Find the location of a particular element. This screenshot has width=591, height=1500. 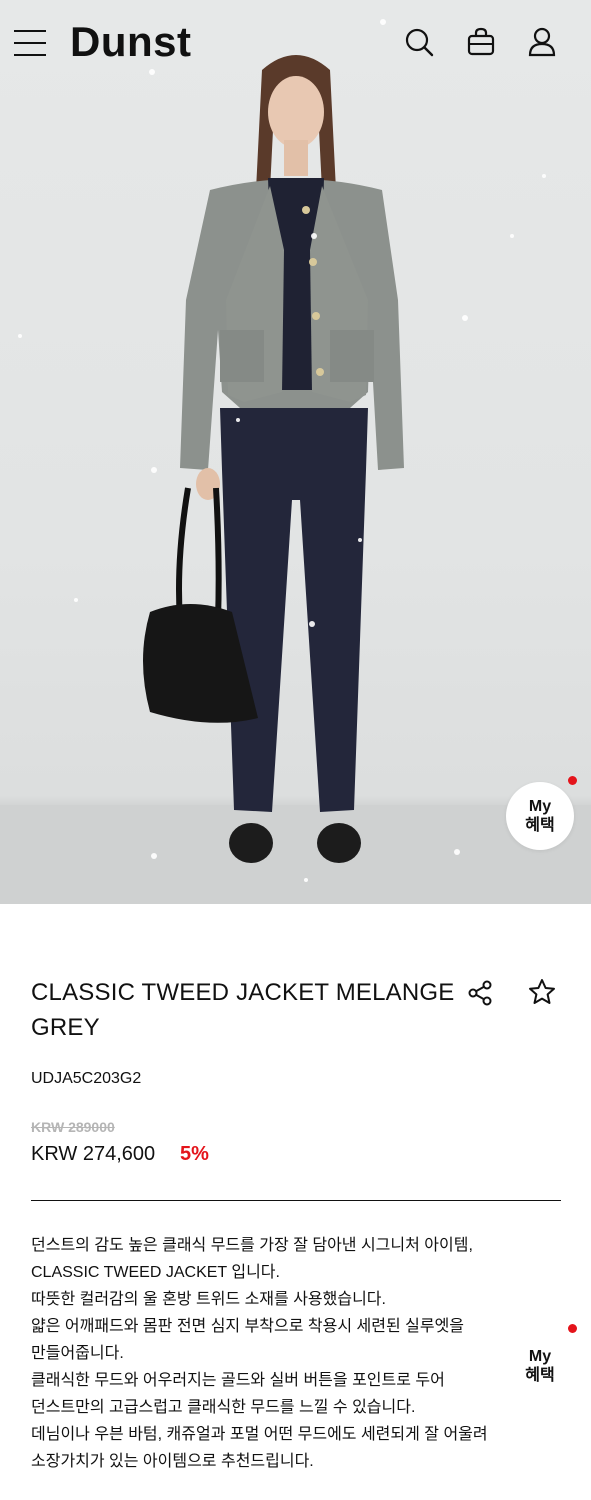

product-title: CLASSIC TWEED JACKET MELANGE GREY is located at coordinates (243, 1010).